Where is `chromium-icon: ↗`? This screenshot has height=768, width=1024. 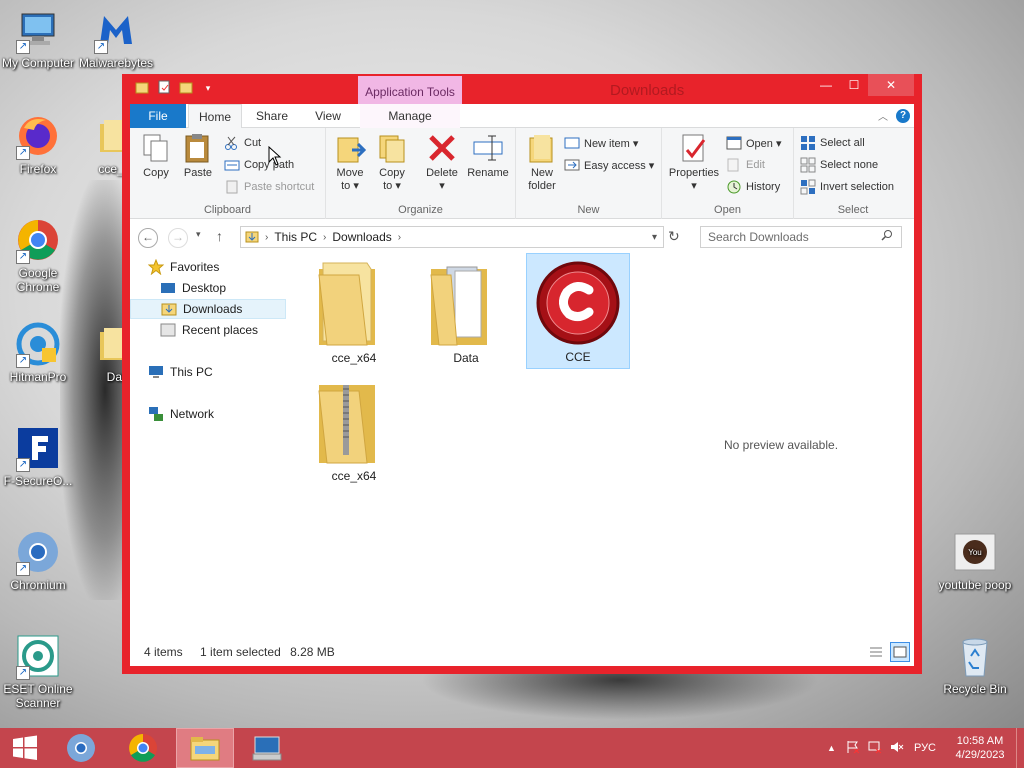 chromium-icon: ↗ is located at coordinates (38, 552).